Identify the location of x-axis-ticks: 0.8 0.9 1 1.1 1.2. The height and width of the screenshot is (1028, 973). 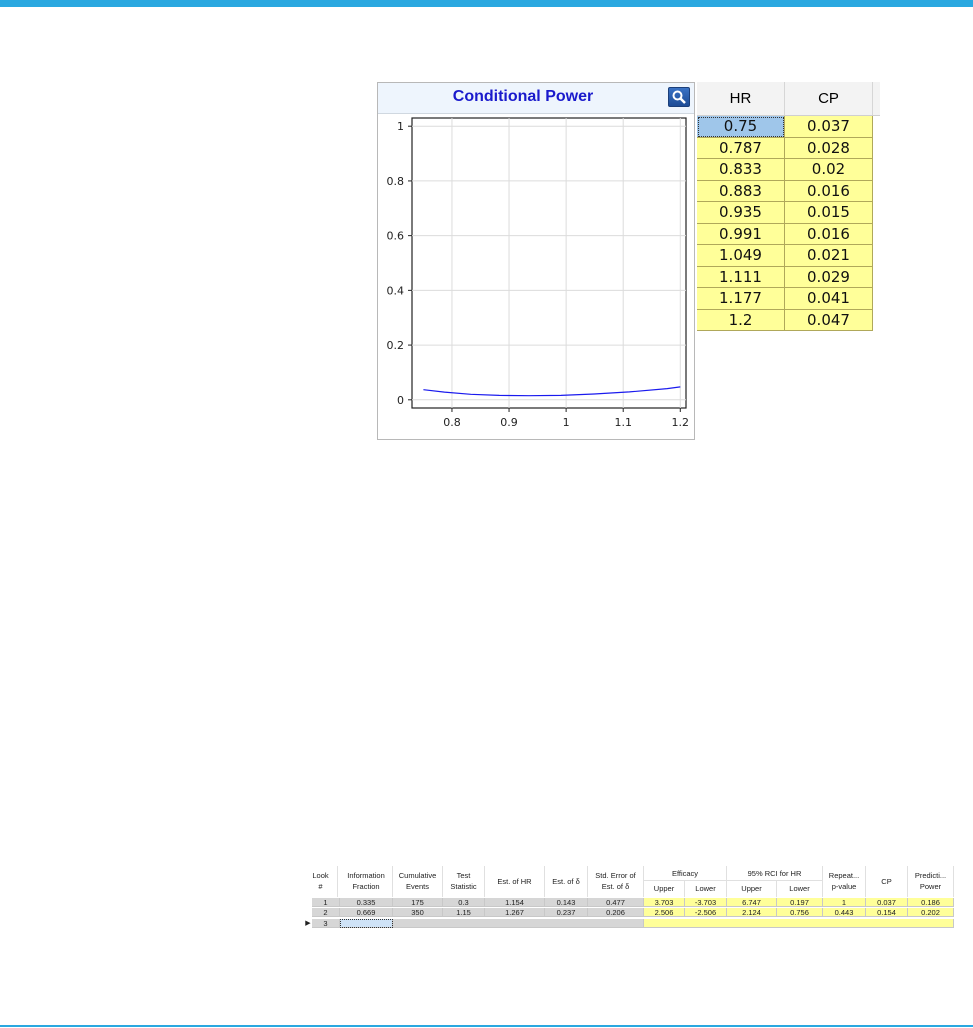
(566, 418).